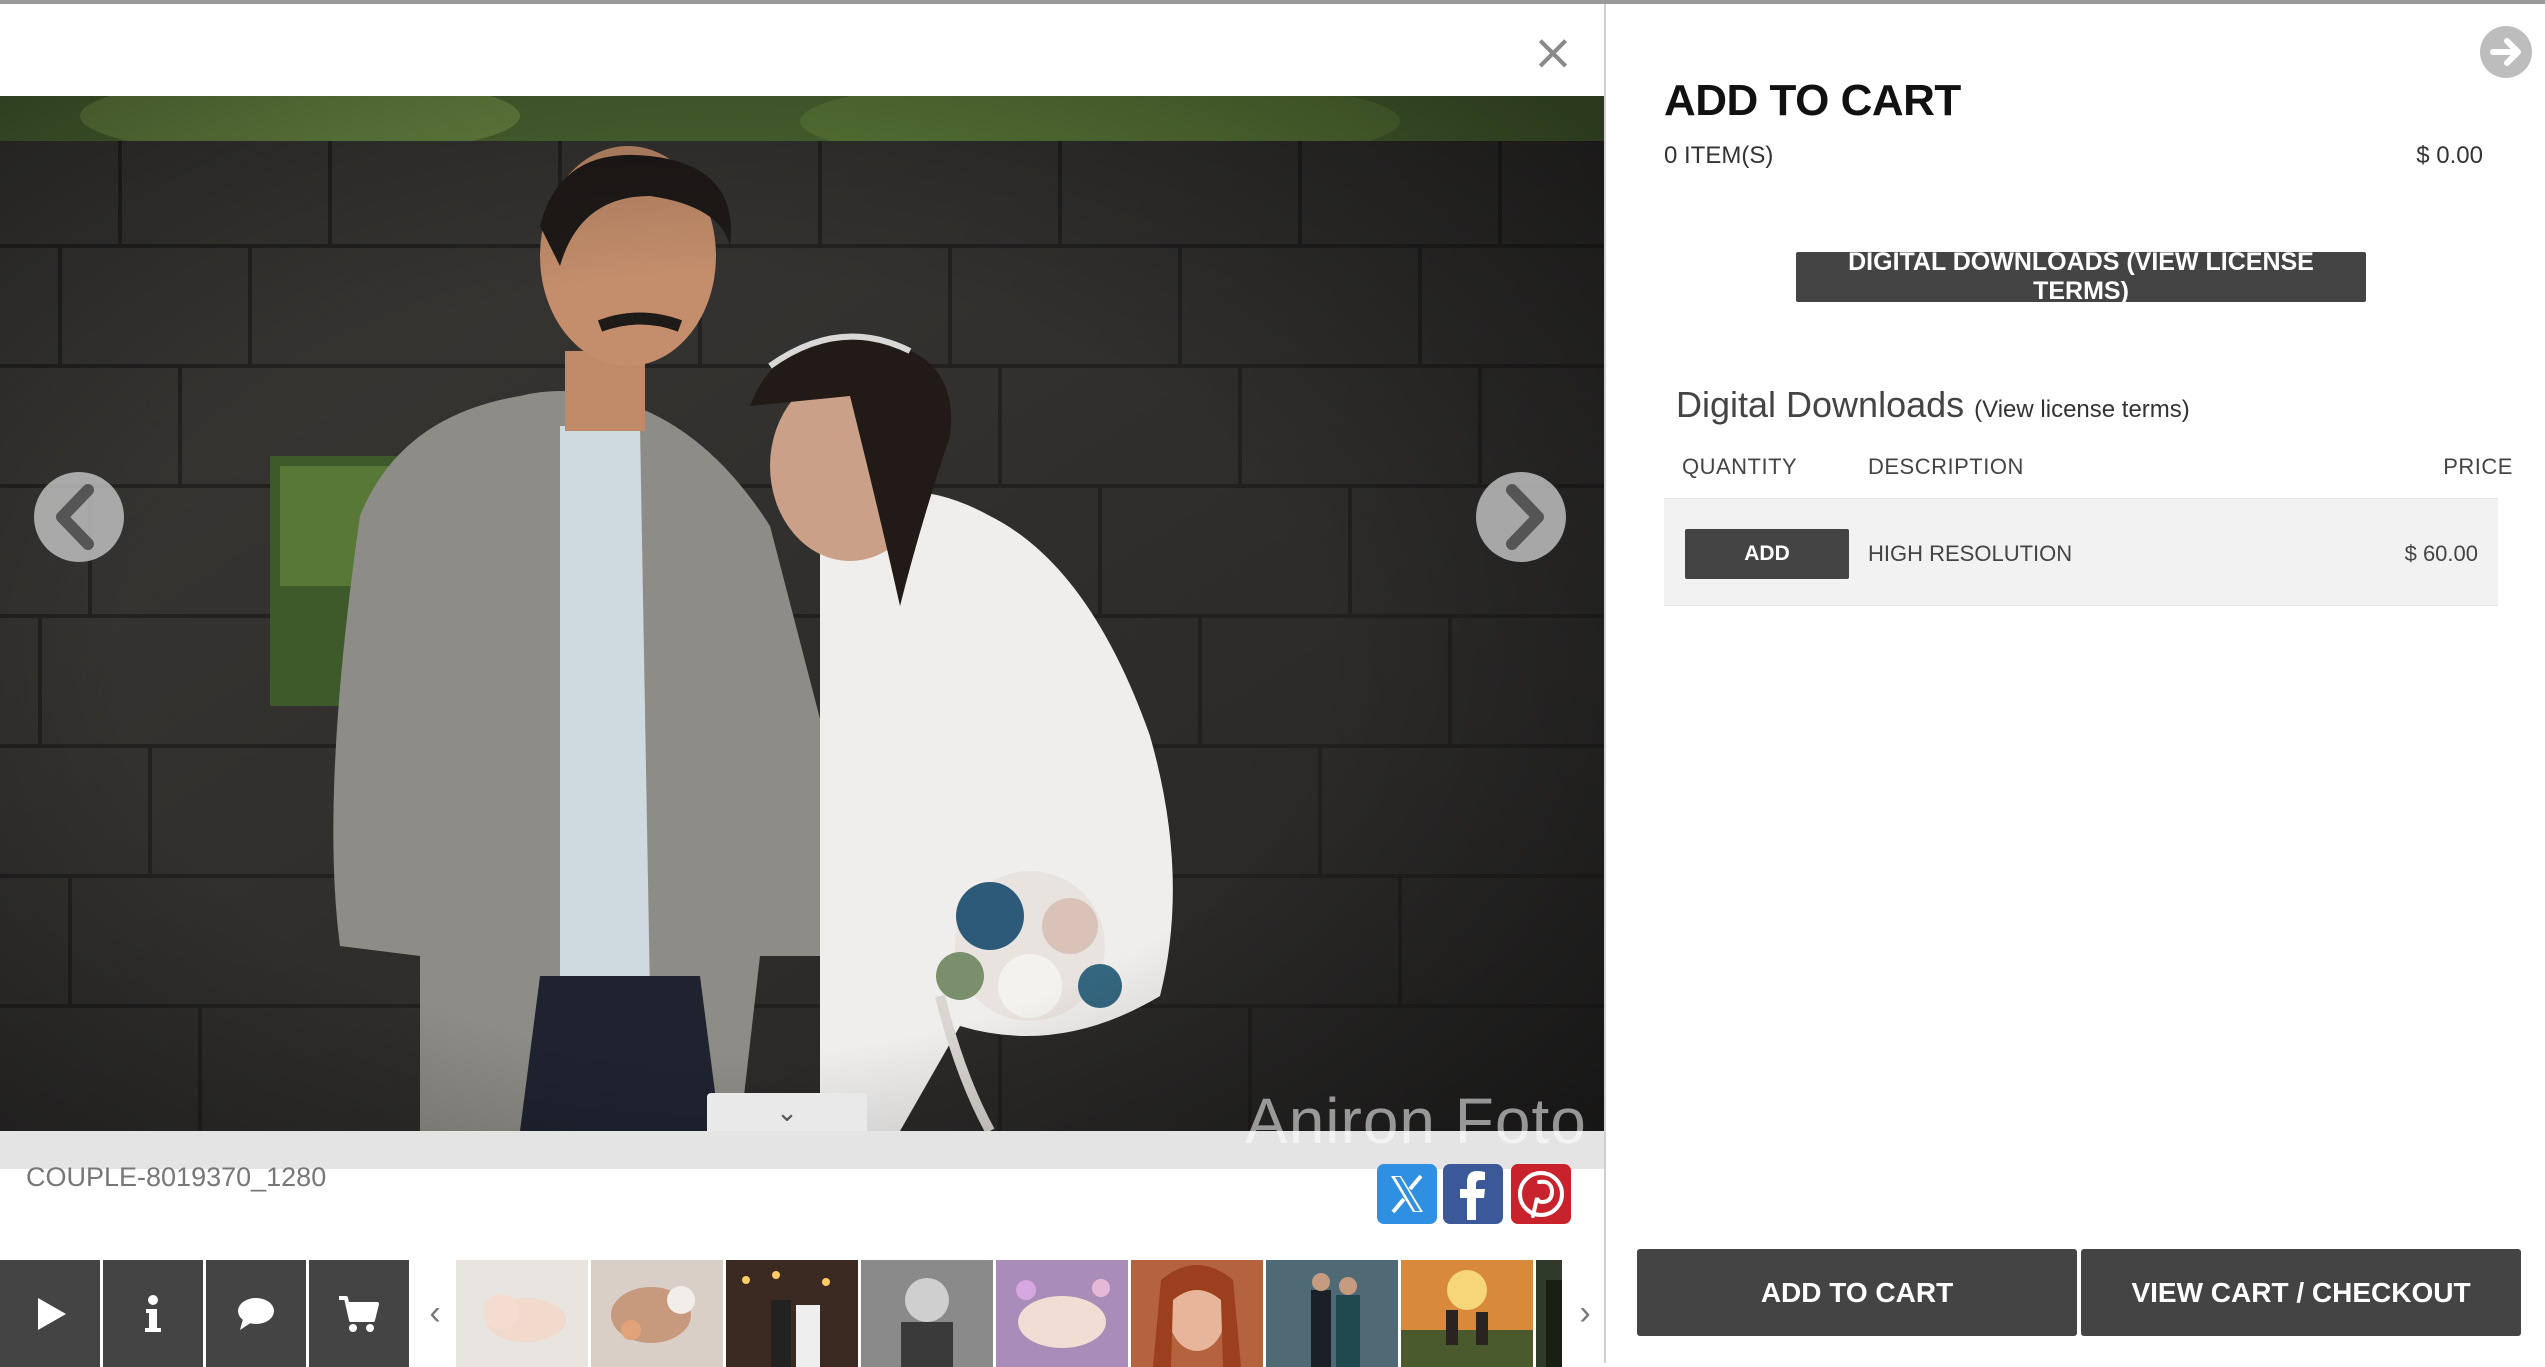 The image size is (2545, 1367). I want to click on view-cart-checkout-button: VIEW CART / CHECKOUT, so click(2301, 1292).